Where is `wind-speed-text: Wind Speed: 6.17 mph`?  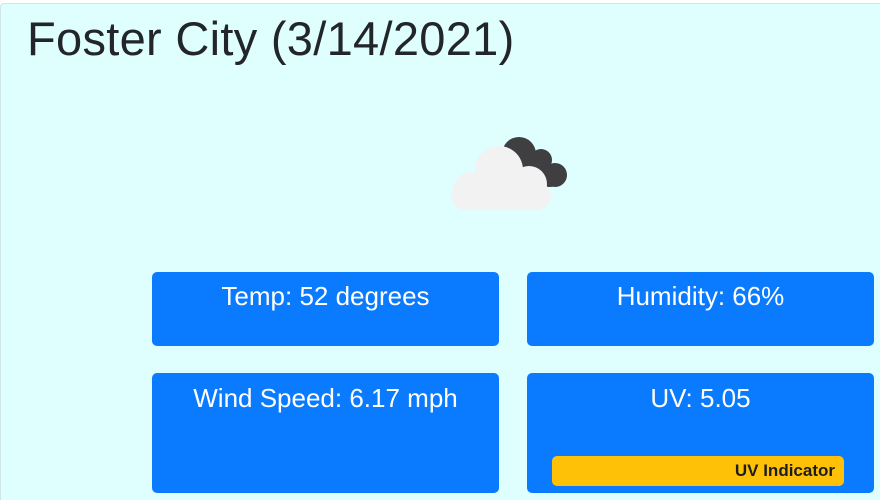
wind-speed-text: Wind Speed: 6.17 mph is located at coordinates (325, 398).